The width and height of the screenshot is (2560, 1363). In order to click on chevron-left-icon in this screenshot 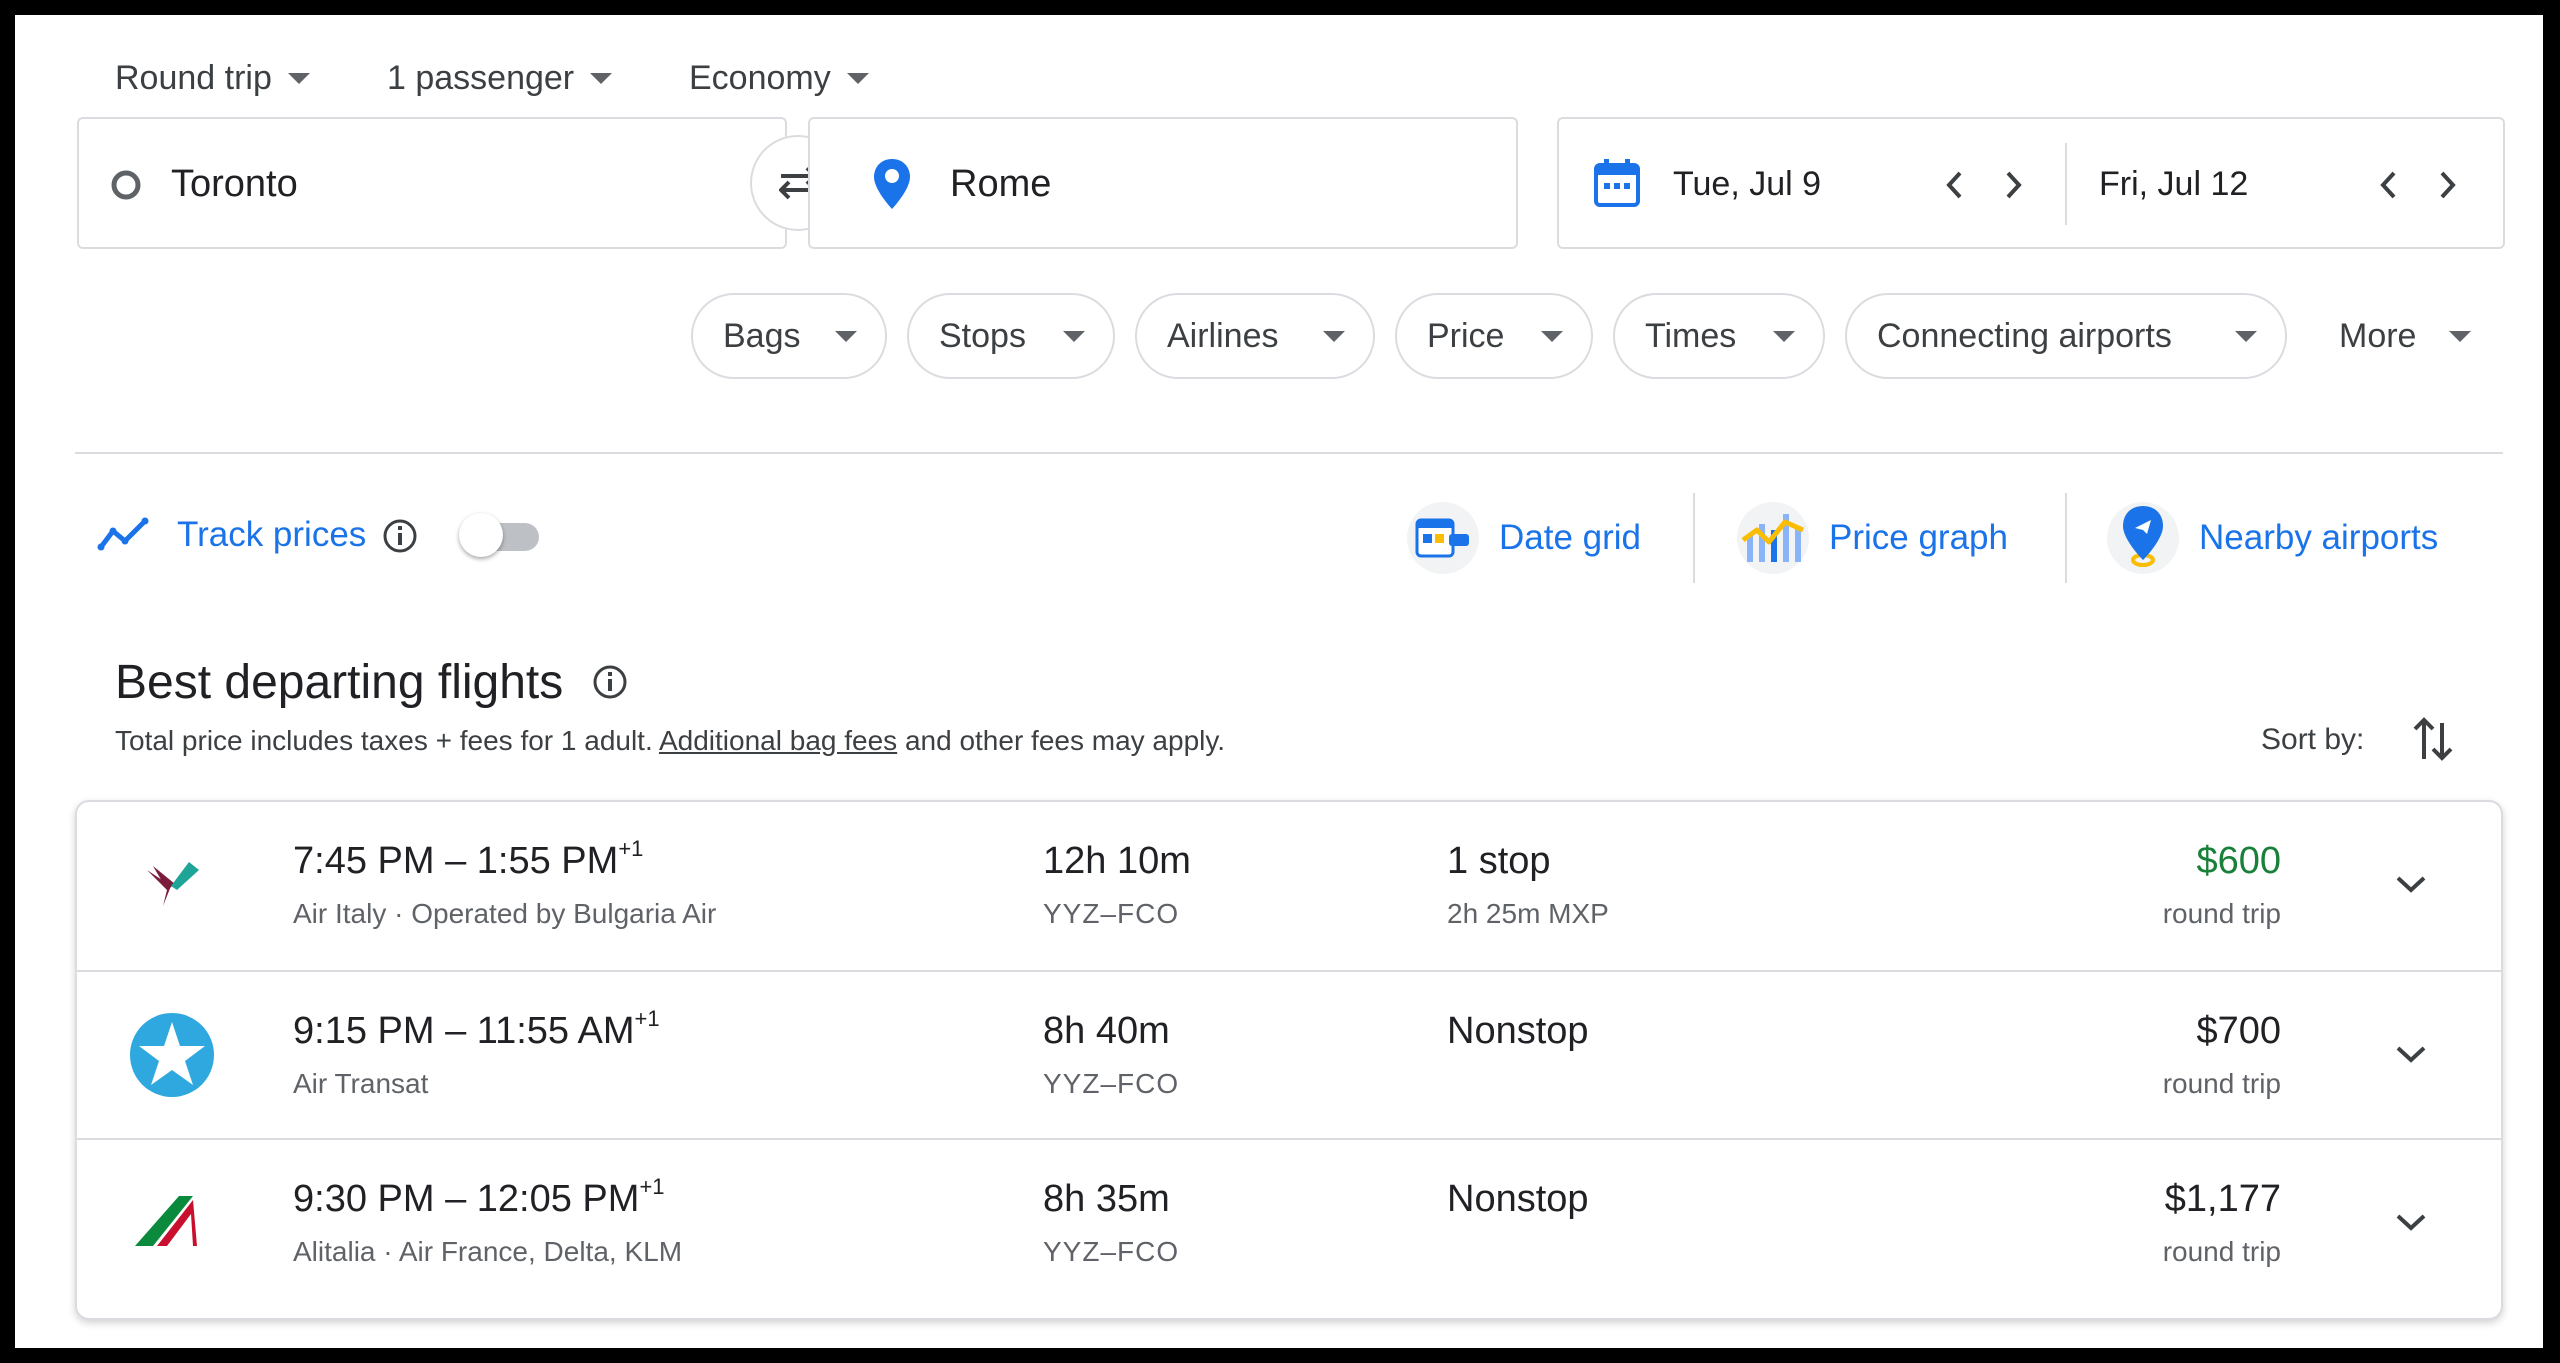, I will do `click(1954, 185)`.